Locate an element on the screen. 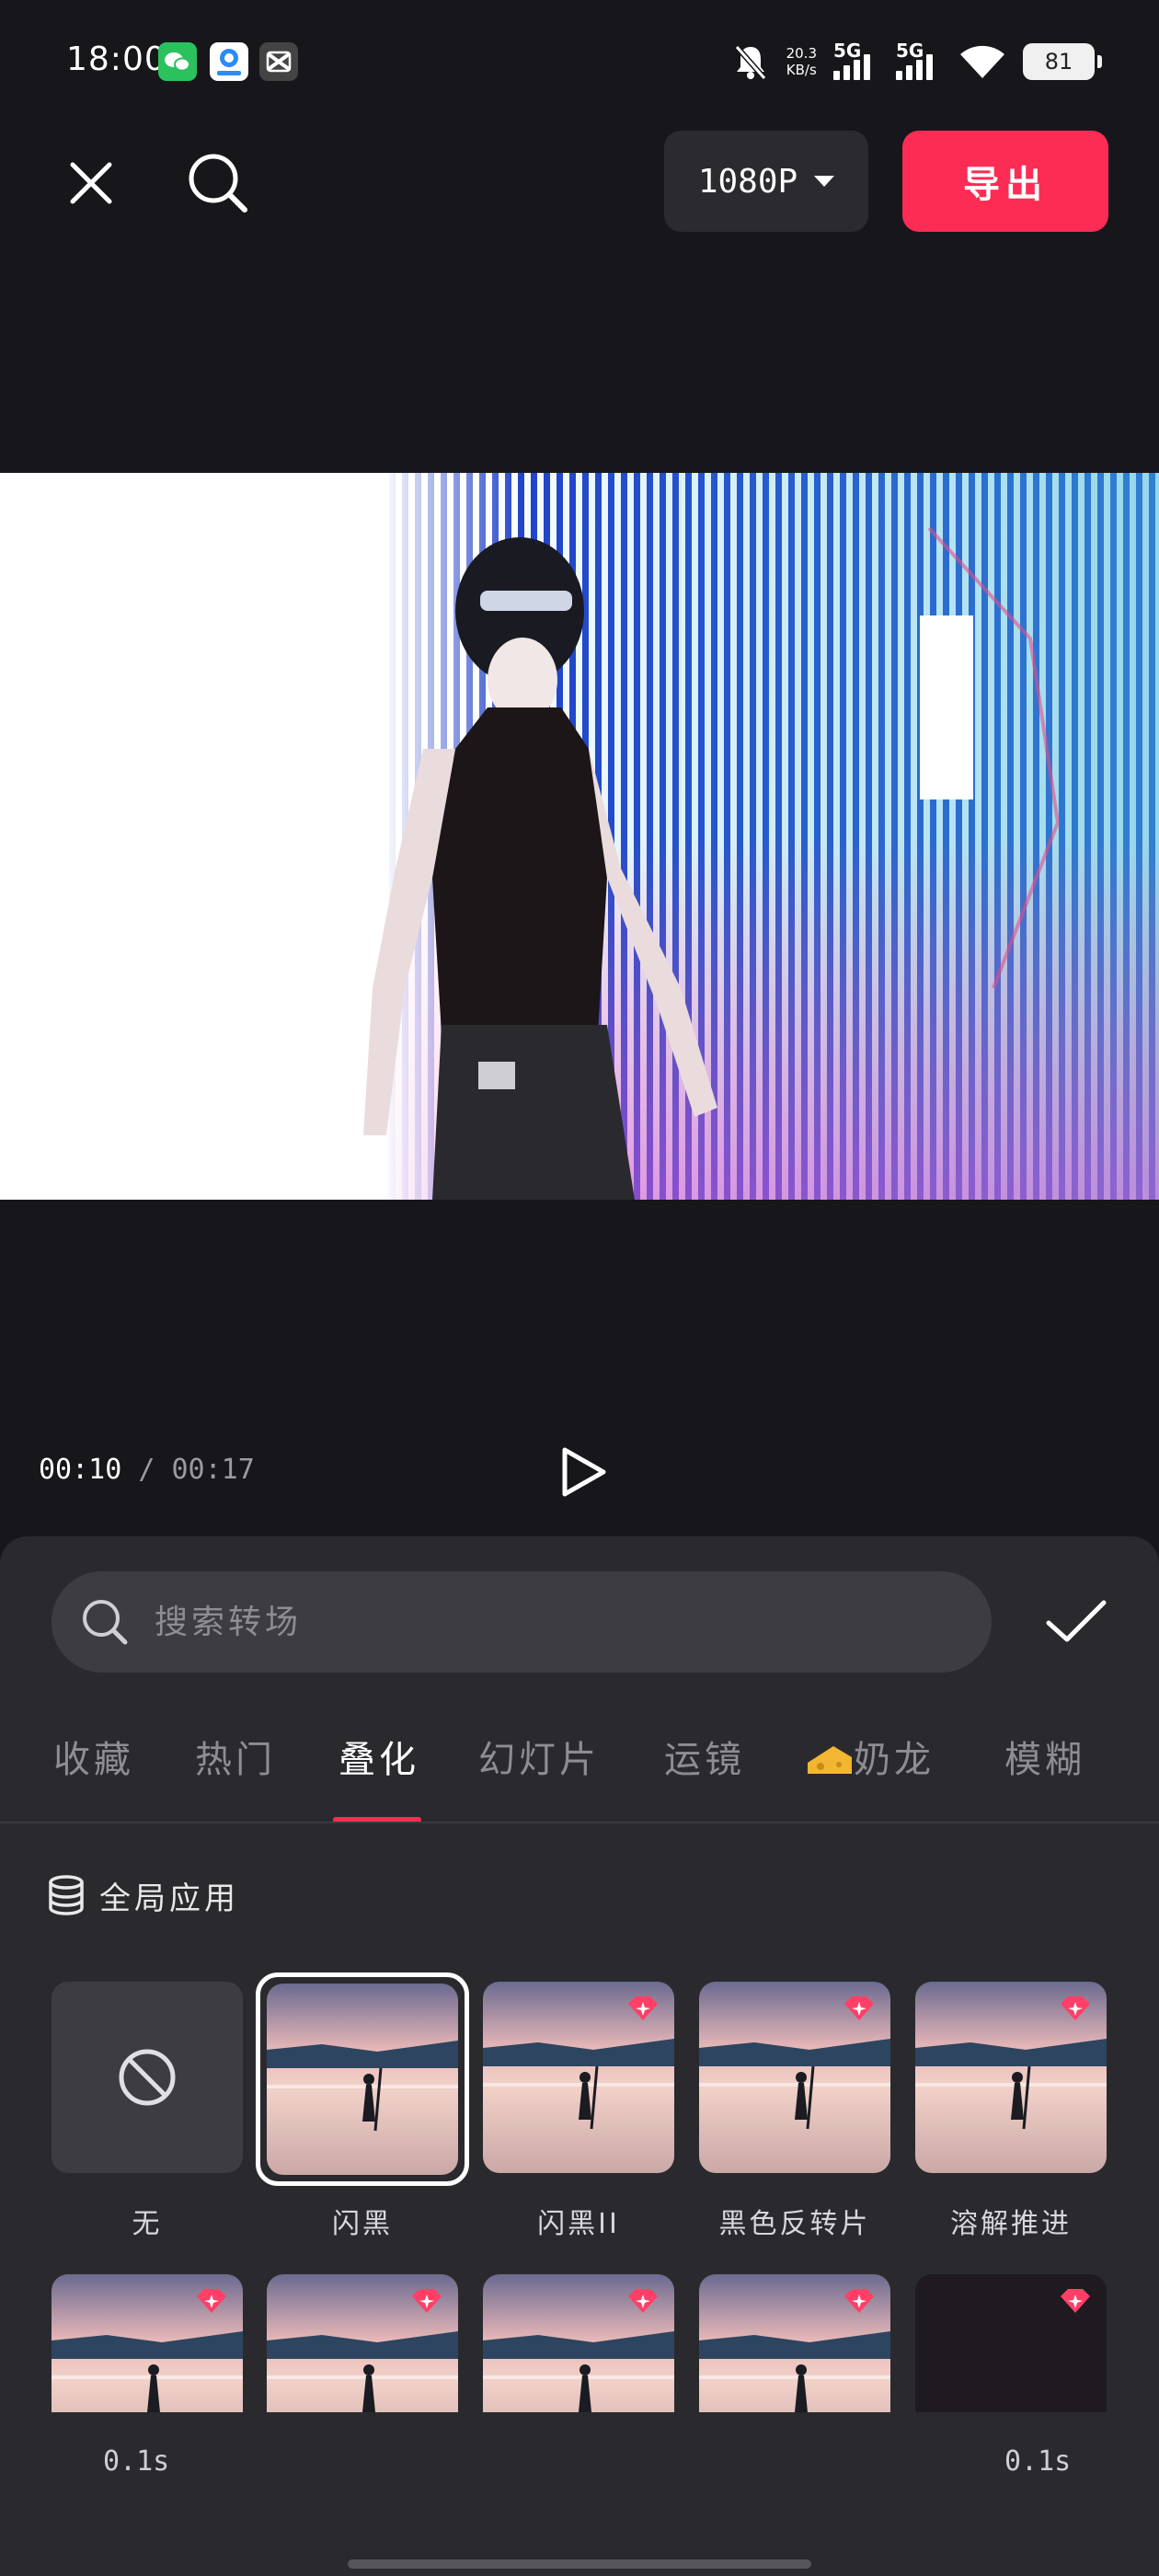  play-icon is located at coordinates (584, 1472).